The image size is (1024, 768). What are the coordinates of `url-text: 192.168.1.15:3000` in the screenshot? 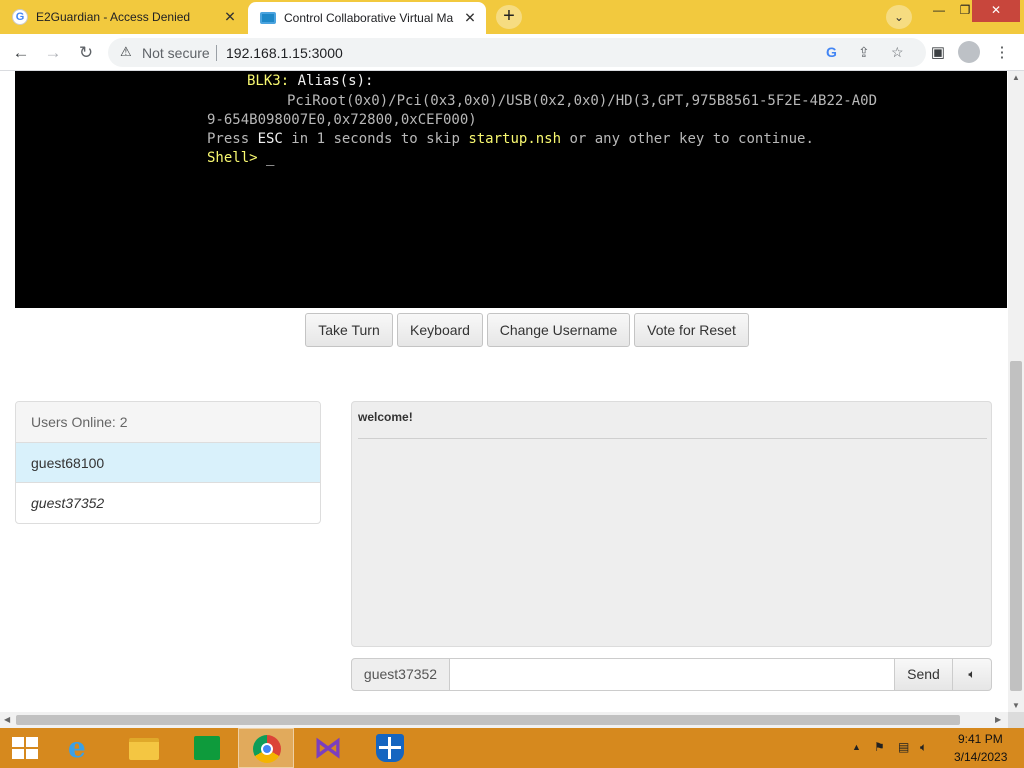 It's located at (284, 53).